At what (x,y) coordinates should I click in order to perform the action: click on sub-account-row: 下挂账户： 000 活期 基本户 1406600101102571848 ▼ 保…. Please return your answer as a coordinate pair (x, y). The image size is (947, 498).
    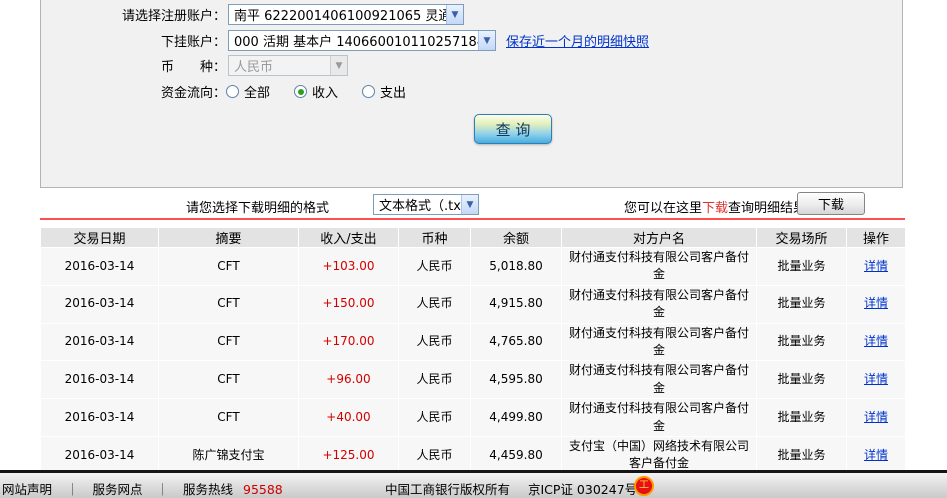
    Looking at the image, I should click on (471, 40).